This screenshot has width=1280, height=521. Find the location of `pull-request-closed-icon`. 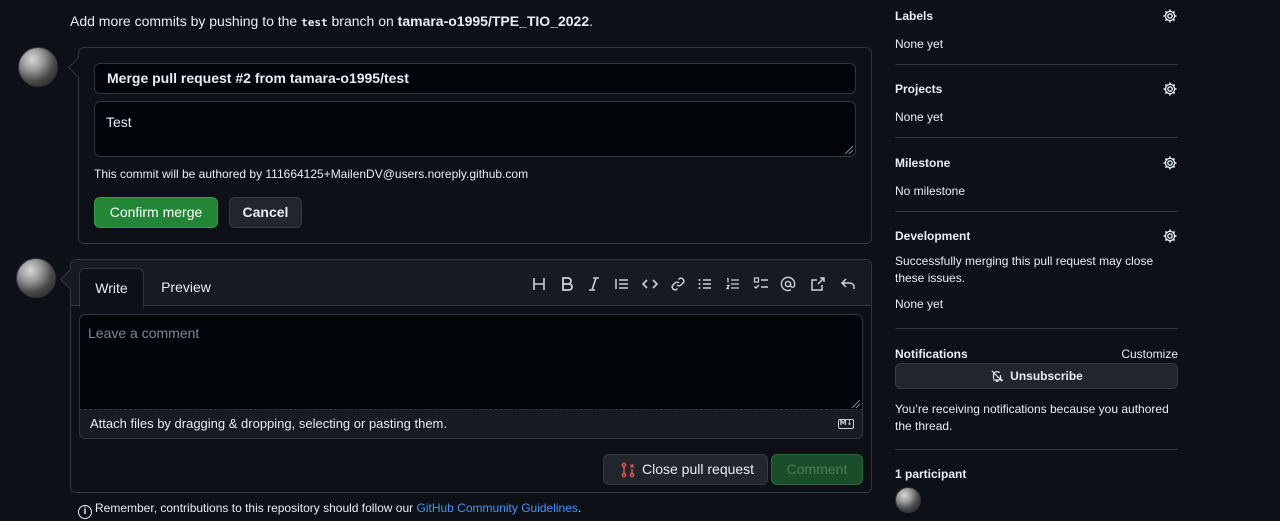

pull-request-closed-icon is located at coordinates (628, 470).